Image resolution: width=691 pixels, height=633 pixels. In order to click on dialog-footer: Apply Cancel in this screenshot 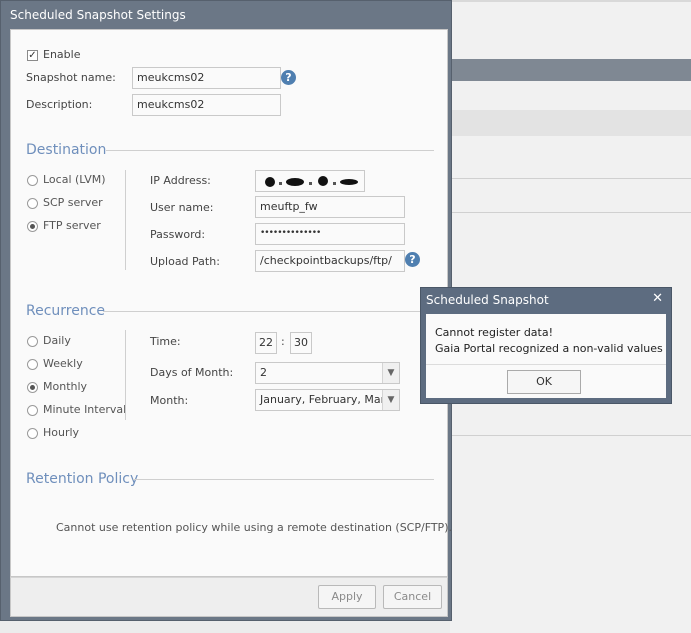, I will do `click(229, 597)`.